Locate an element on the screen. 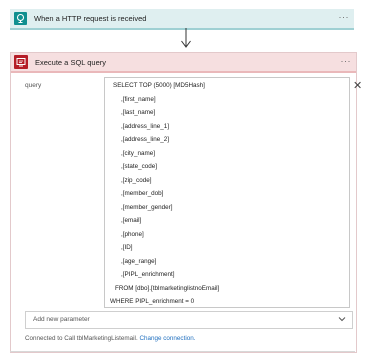 The height and width of the screenshot is (356, 385). query-line: ,[PIPL_enrichment] is located at coordinates (148, 274).